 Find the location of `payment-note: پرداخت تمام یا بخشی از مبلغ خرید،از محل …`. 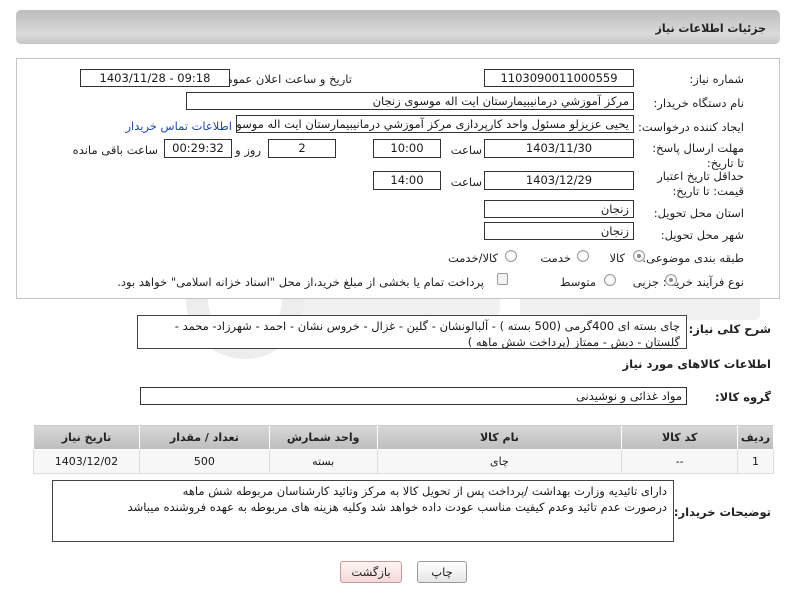

payment-note: پرداخت تمام یا بخشی از مبلغ خرید،از محل … is located at coordinates (300, 282).